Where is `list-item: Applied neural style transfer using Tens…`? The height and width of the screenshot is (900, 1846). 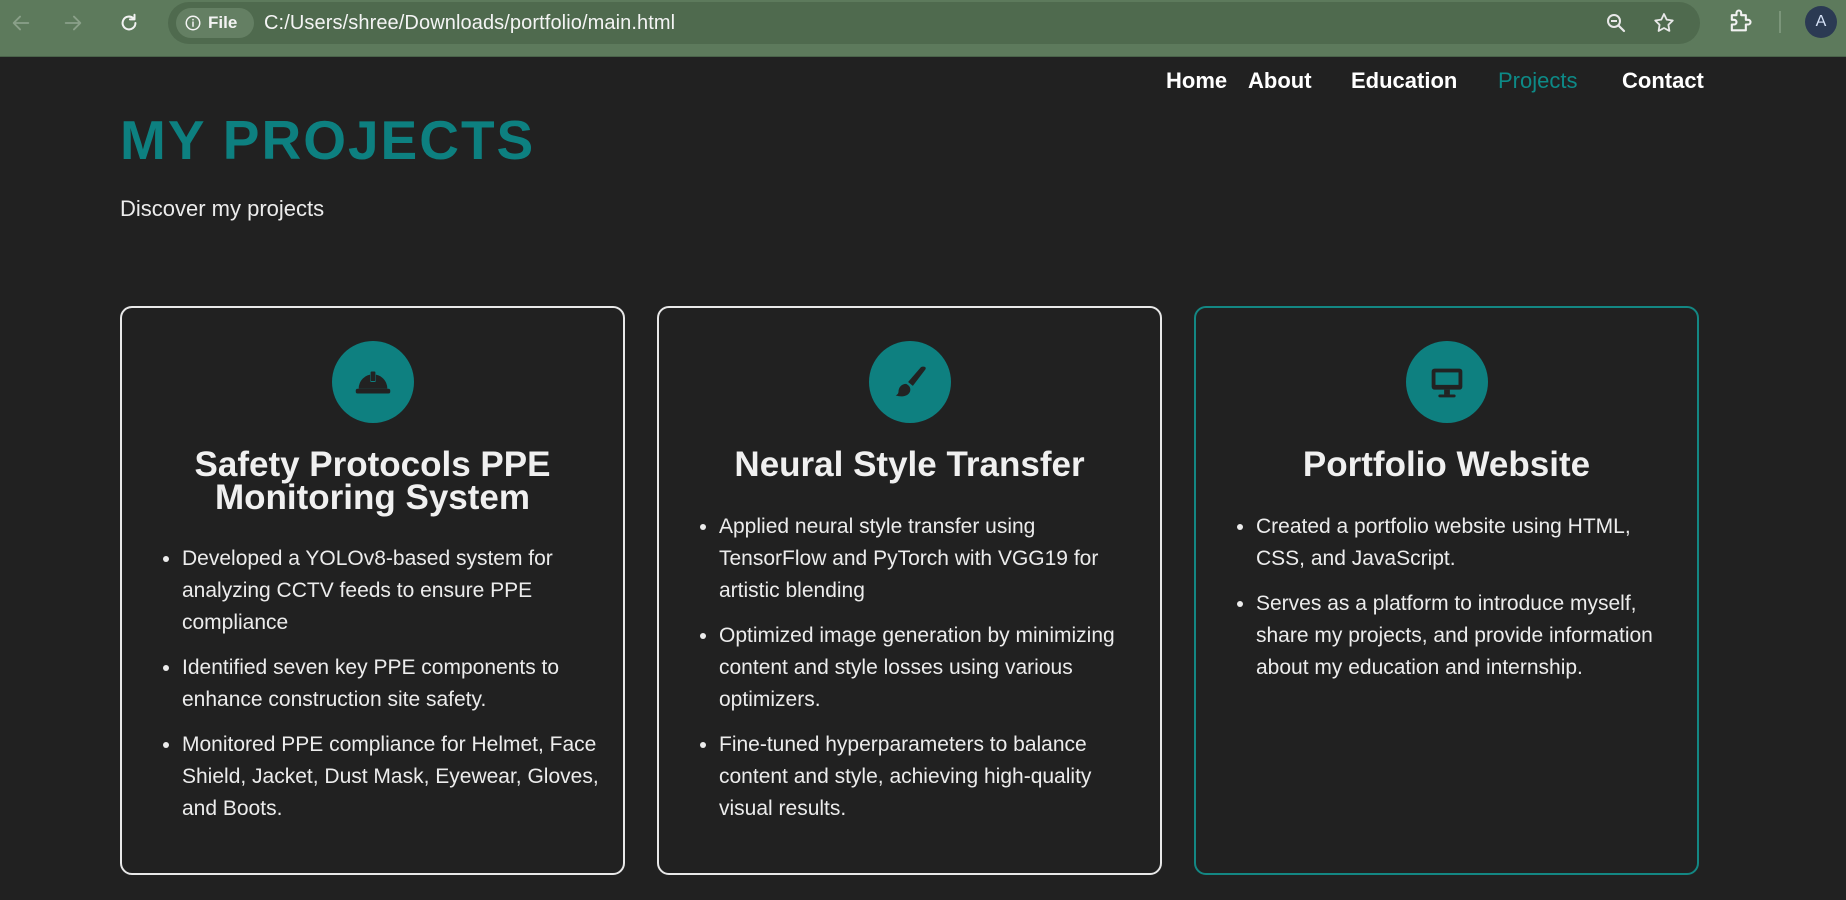
list-item: Applied neural style transfer using Tens… is located at coordinates (929, 559).